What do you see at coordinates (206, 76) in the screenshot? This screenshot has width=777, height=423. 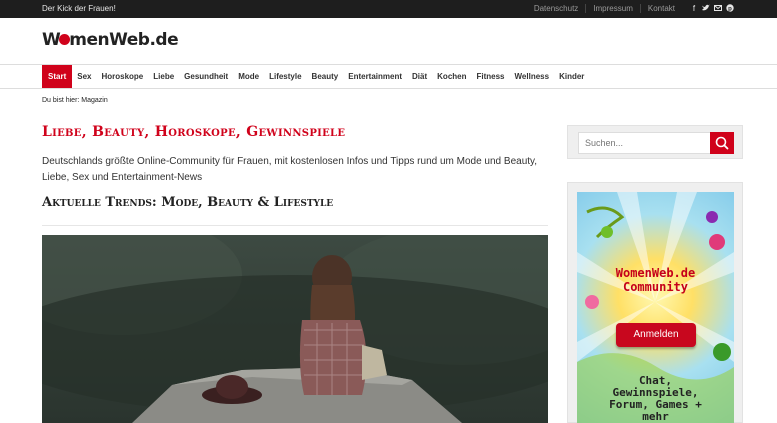 I see `nav-item-gesundheit: Gesundheit` at bounding box center [206, 76].